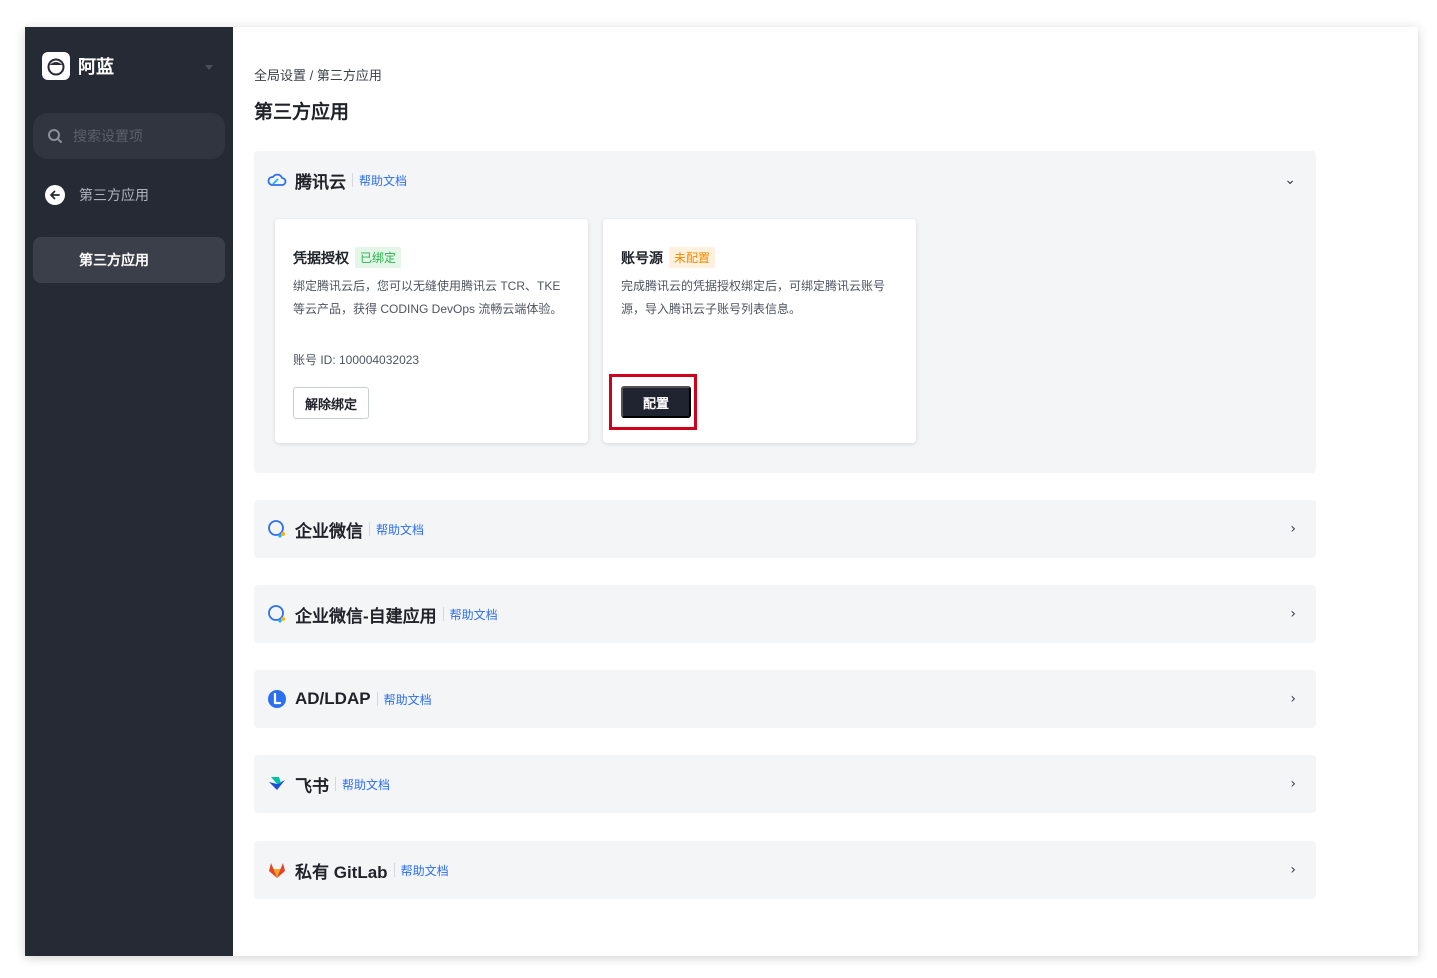 This screenshot has height=978, width=1437. I want to click on panel-title: 企业微信-自建应用, so click(366, 616).